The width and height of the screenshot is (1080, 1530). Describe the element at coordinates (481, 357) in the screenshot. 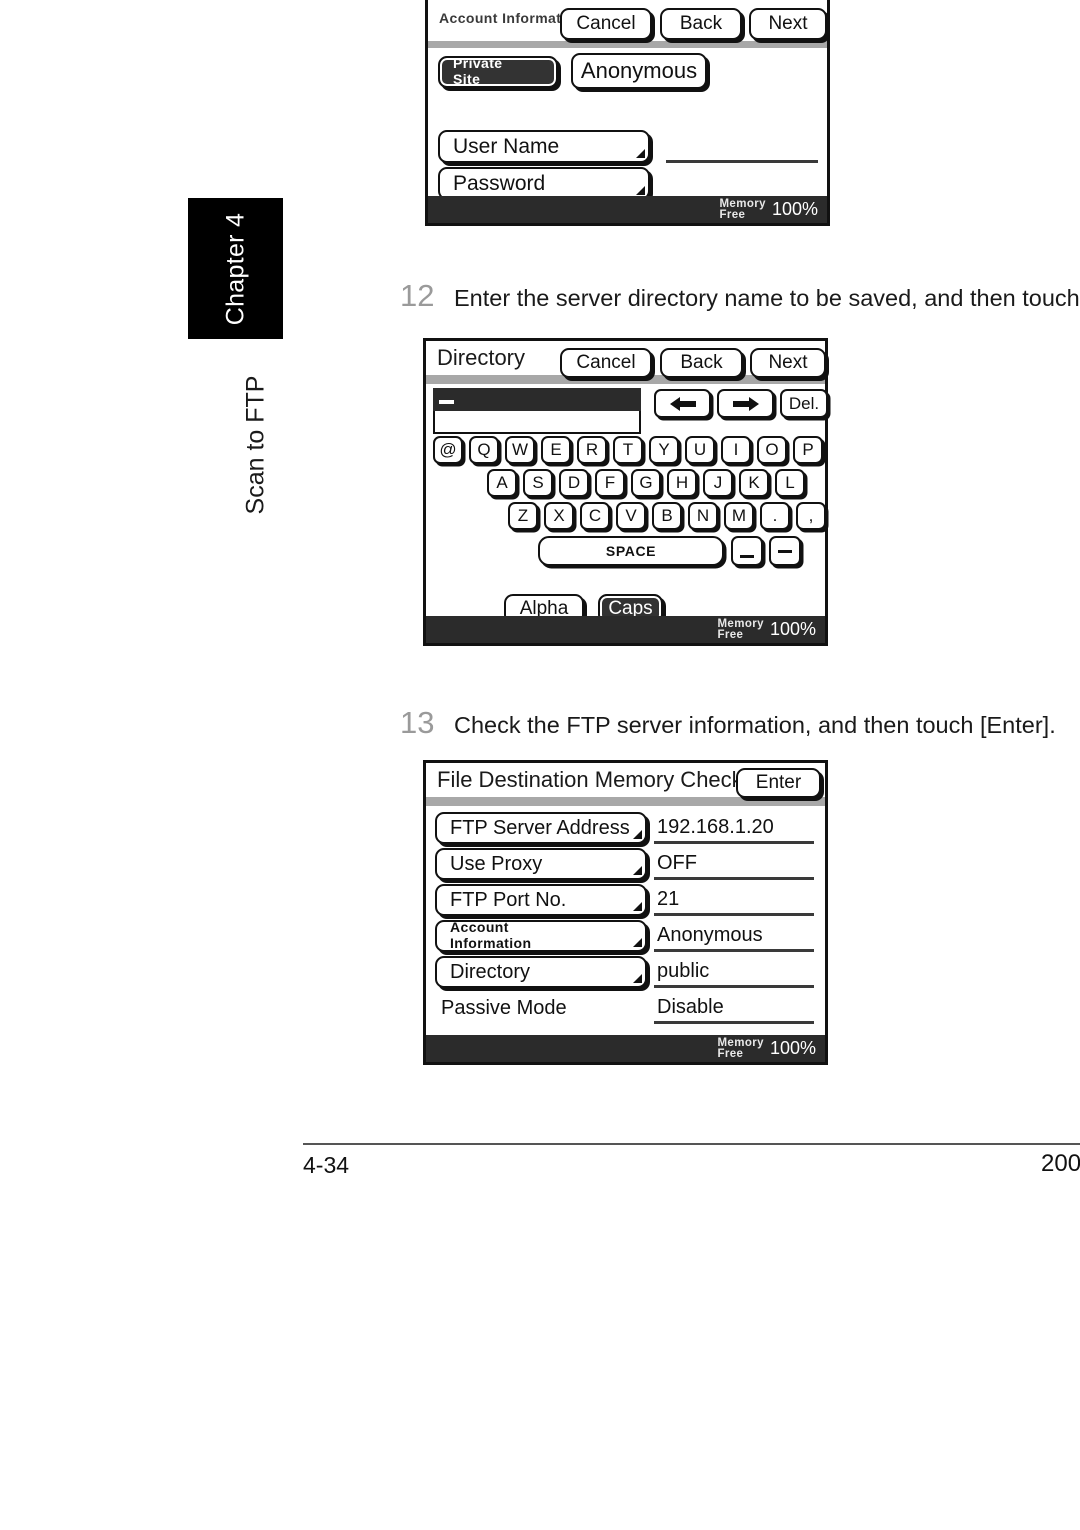

I see `directory-screen-title: Directory` at that location.